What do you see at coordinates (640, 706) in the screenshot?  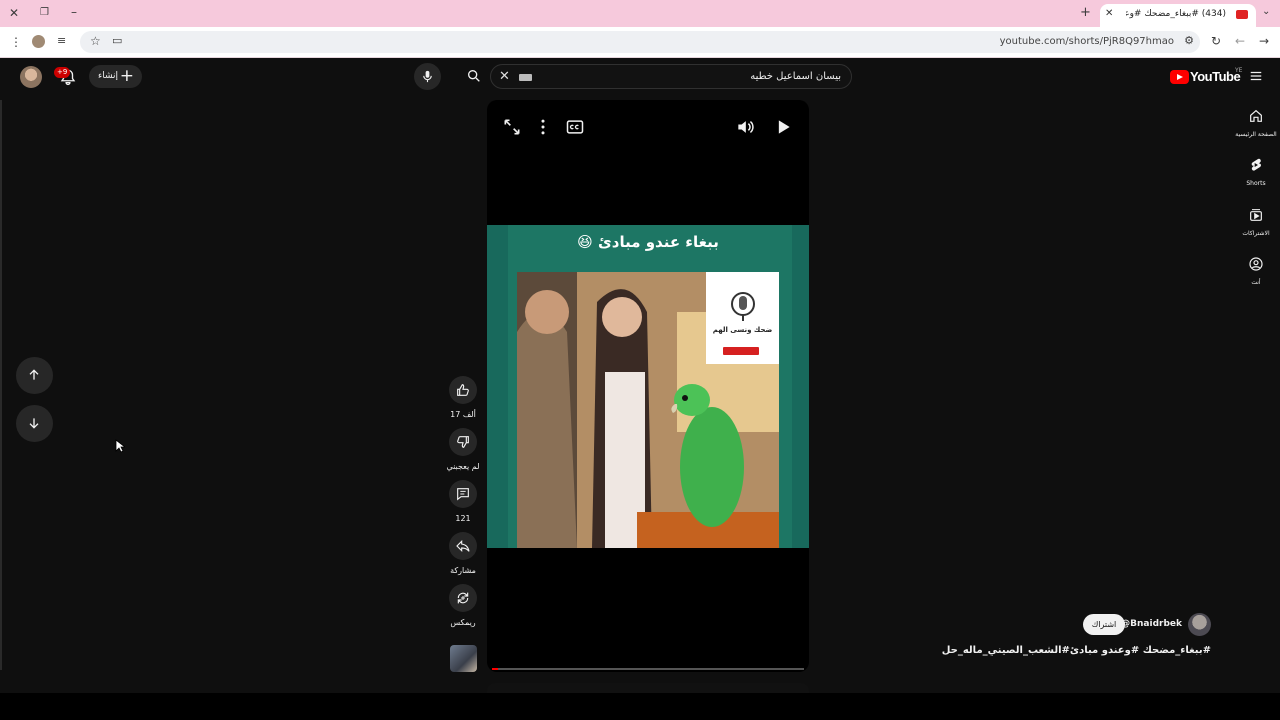 I see `bottom-edge` at bounding box center [640, 706].